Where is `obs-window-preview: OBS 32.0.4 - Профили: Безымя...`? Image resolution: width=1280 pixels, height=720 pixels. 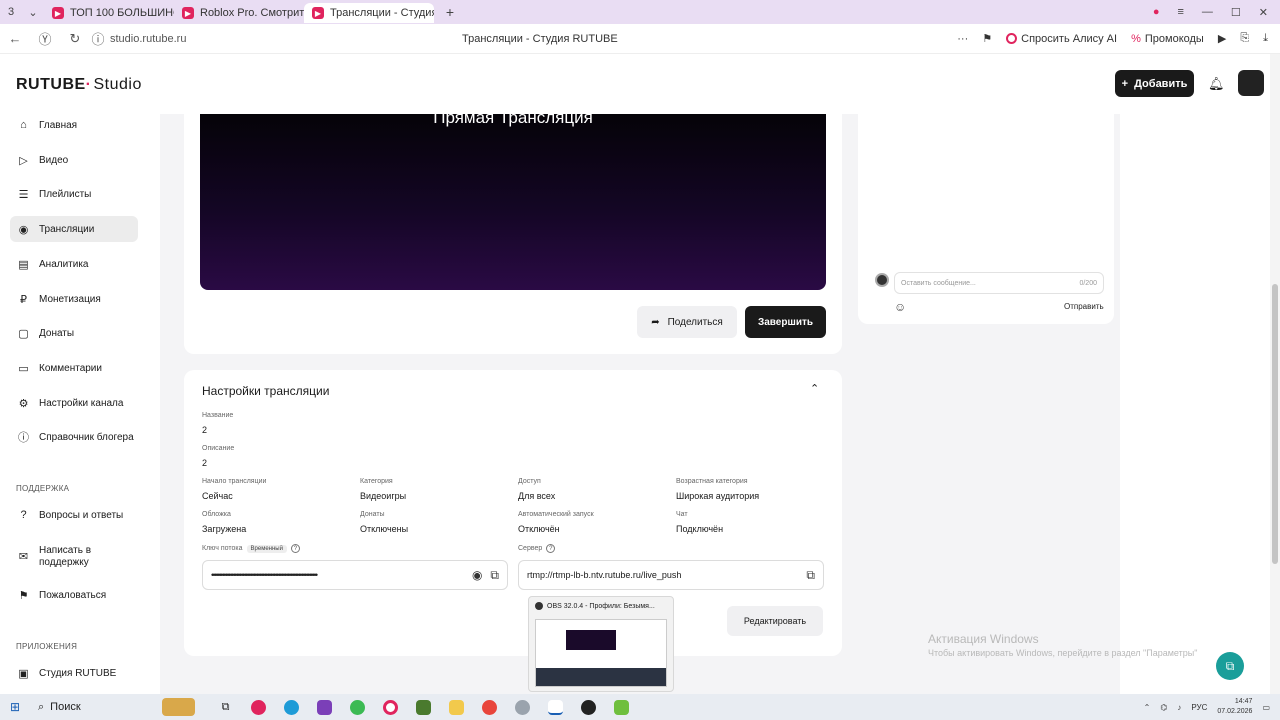 obs-window-preview: OBS 32.0.4 - Профили: Безымя... is located at coordinates (601, 644).